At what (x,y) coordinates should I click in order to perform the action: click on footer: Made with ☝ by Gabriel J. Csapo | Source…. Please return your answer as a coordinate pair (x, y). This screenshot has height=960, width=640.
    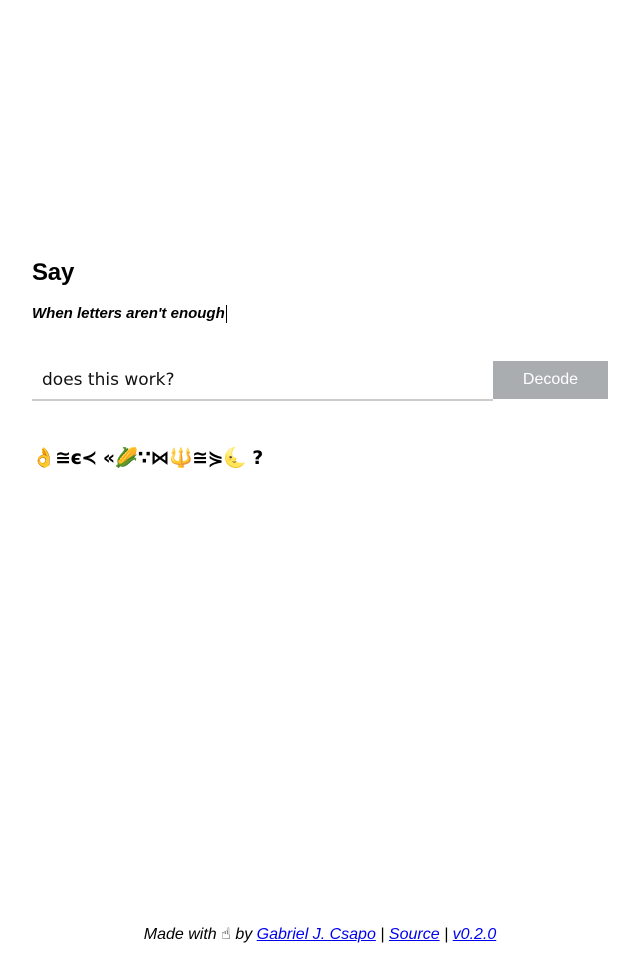
    Looking at the image, I should click on (320, 935).